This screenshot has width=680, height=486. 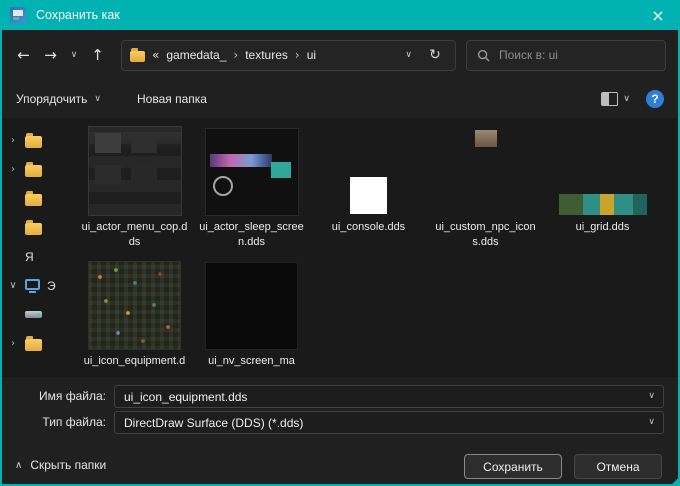 I want to click on file-name: ui_console.dds, so click(x=368, y=227).